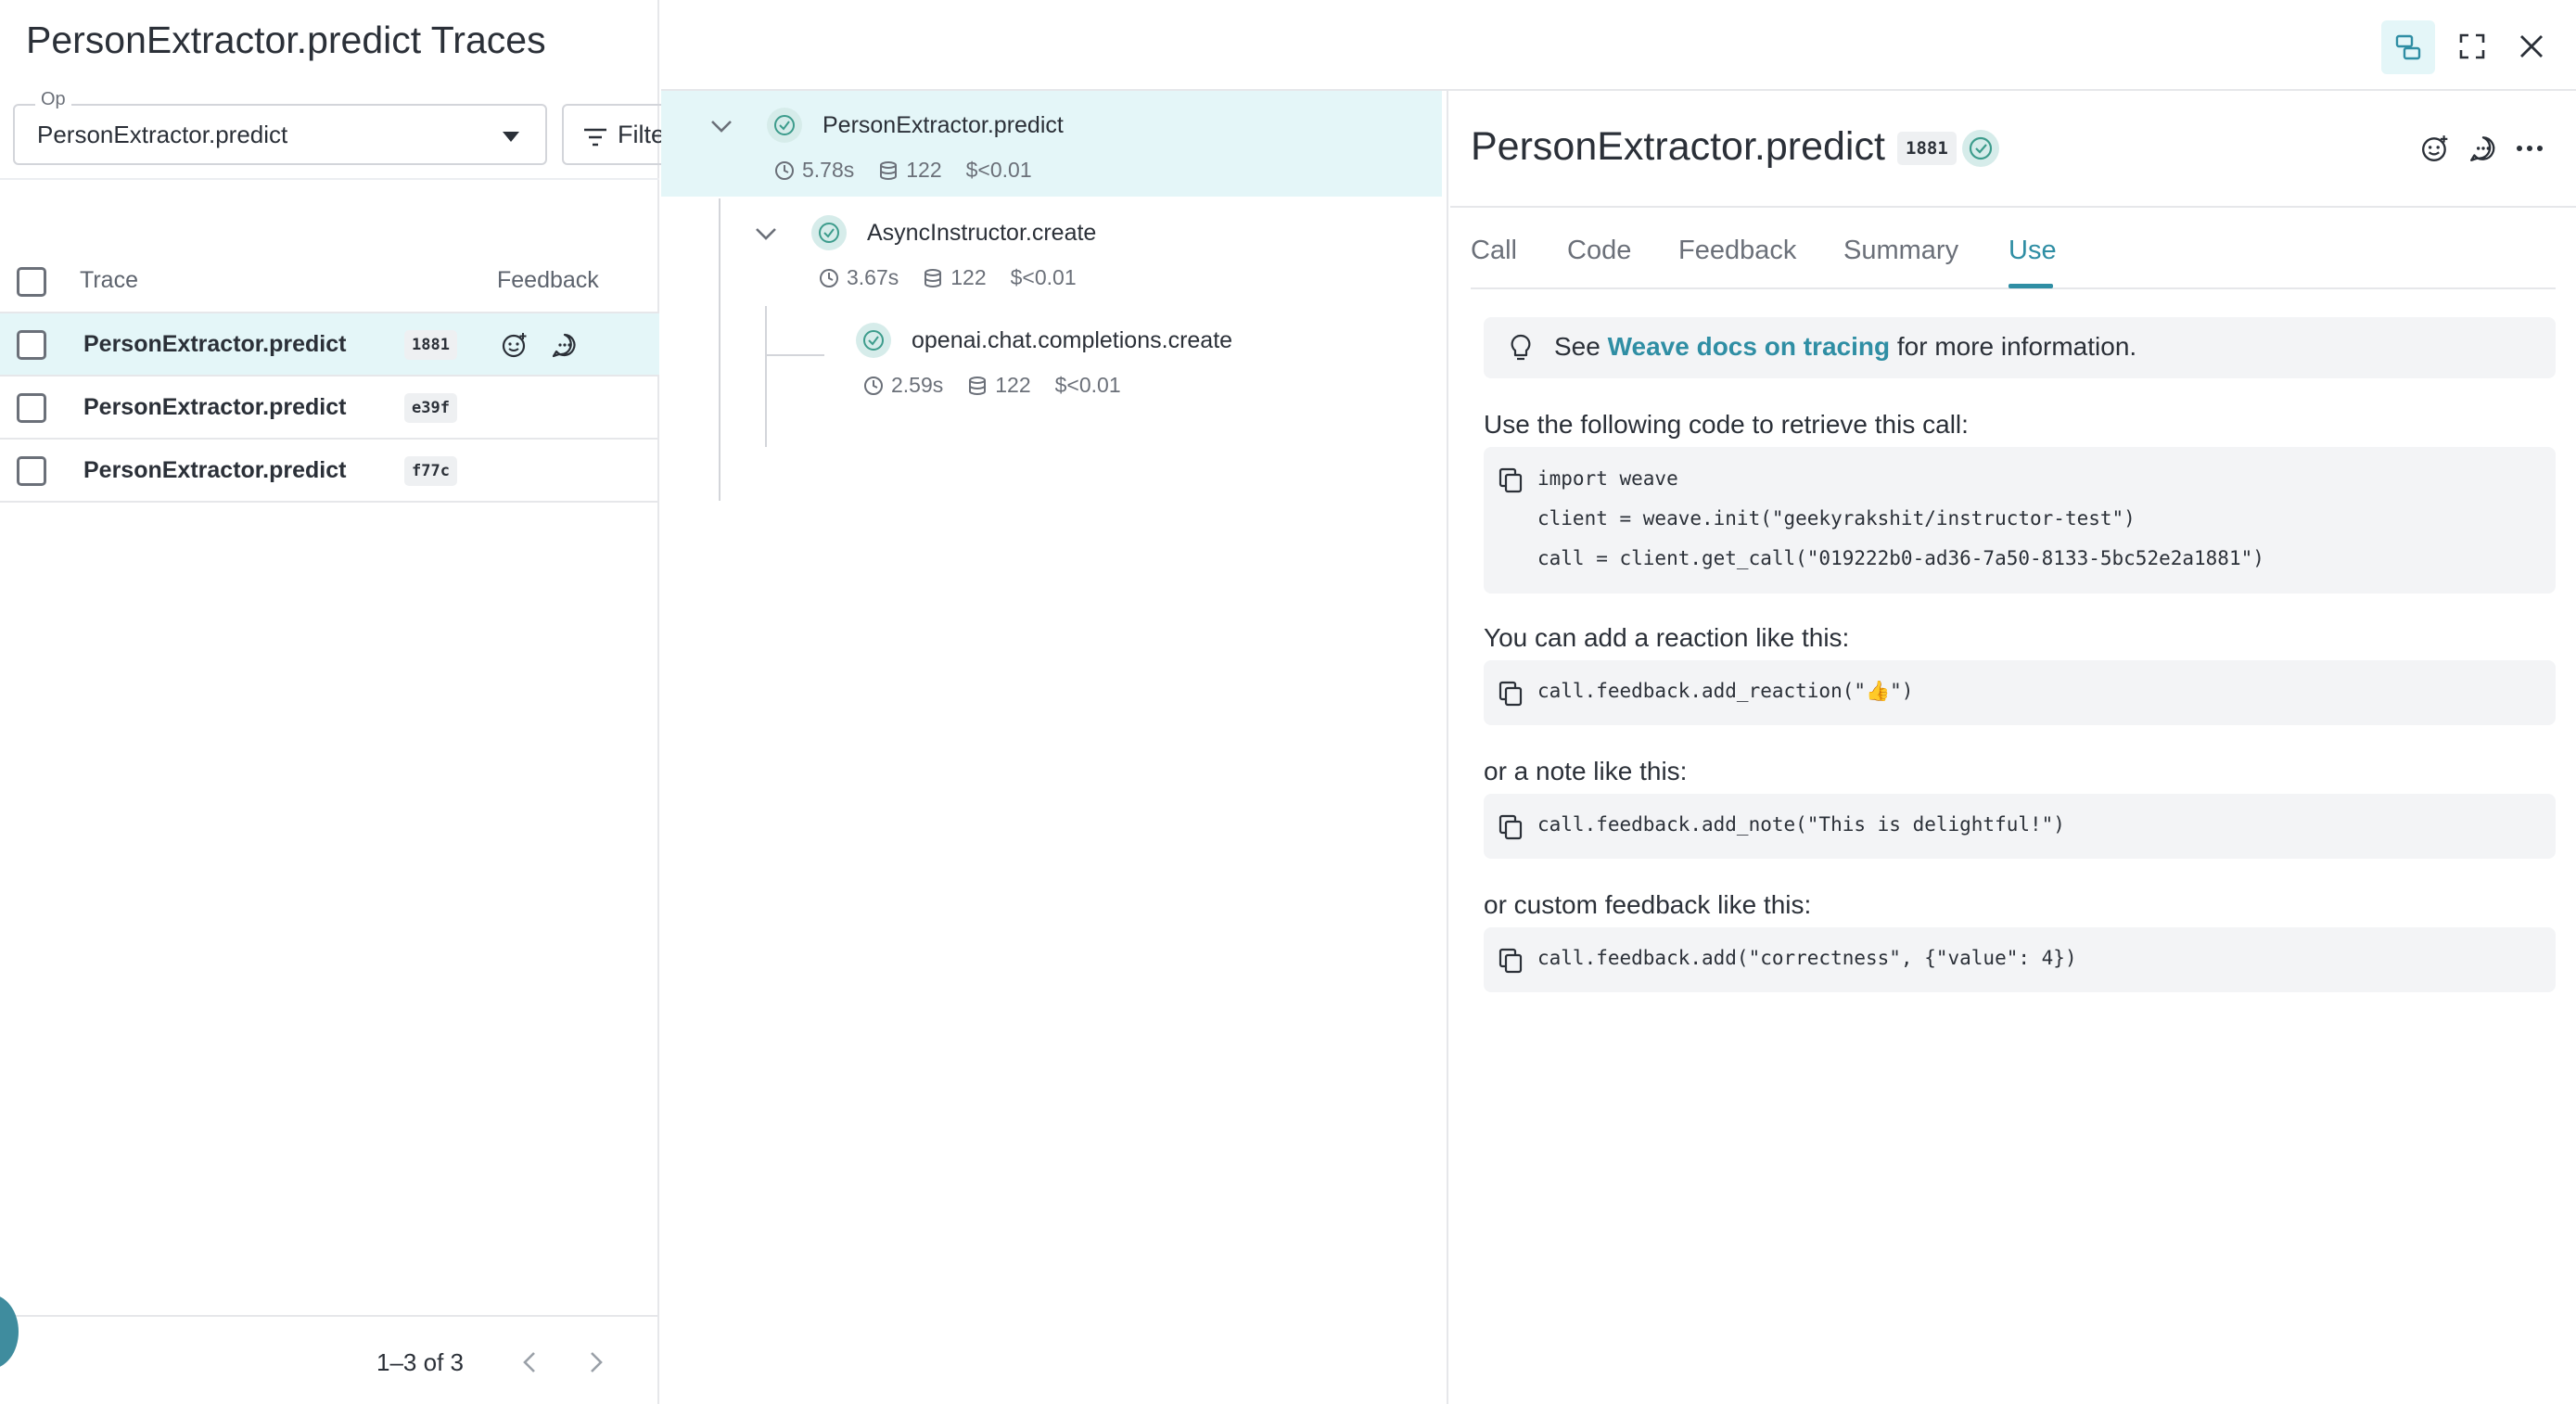 This screenshot has height=1404, width=2576. What do you see at coordinates (642, 135) in the screenshot?
I see `filter-label: Filte` at bounding box center [642, 135].